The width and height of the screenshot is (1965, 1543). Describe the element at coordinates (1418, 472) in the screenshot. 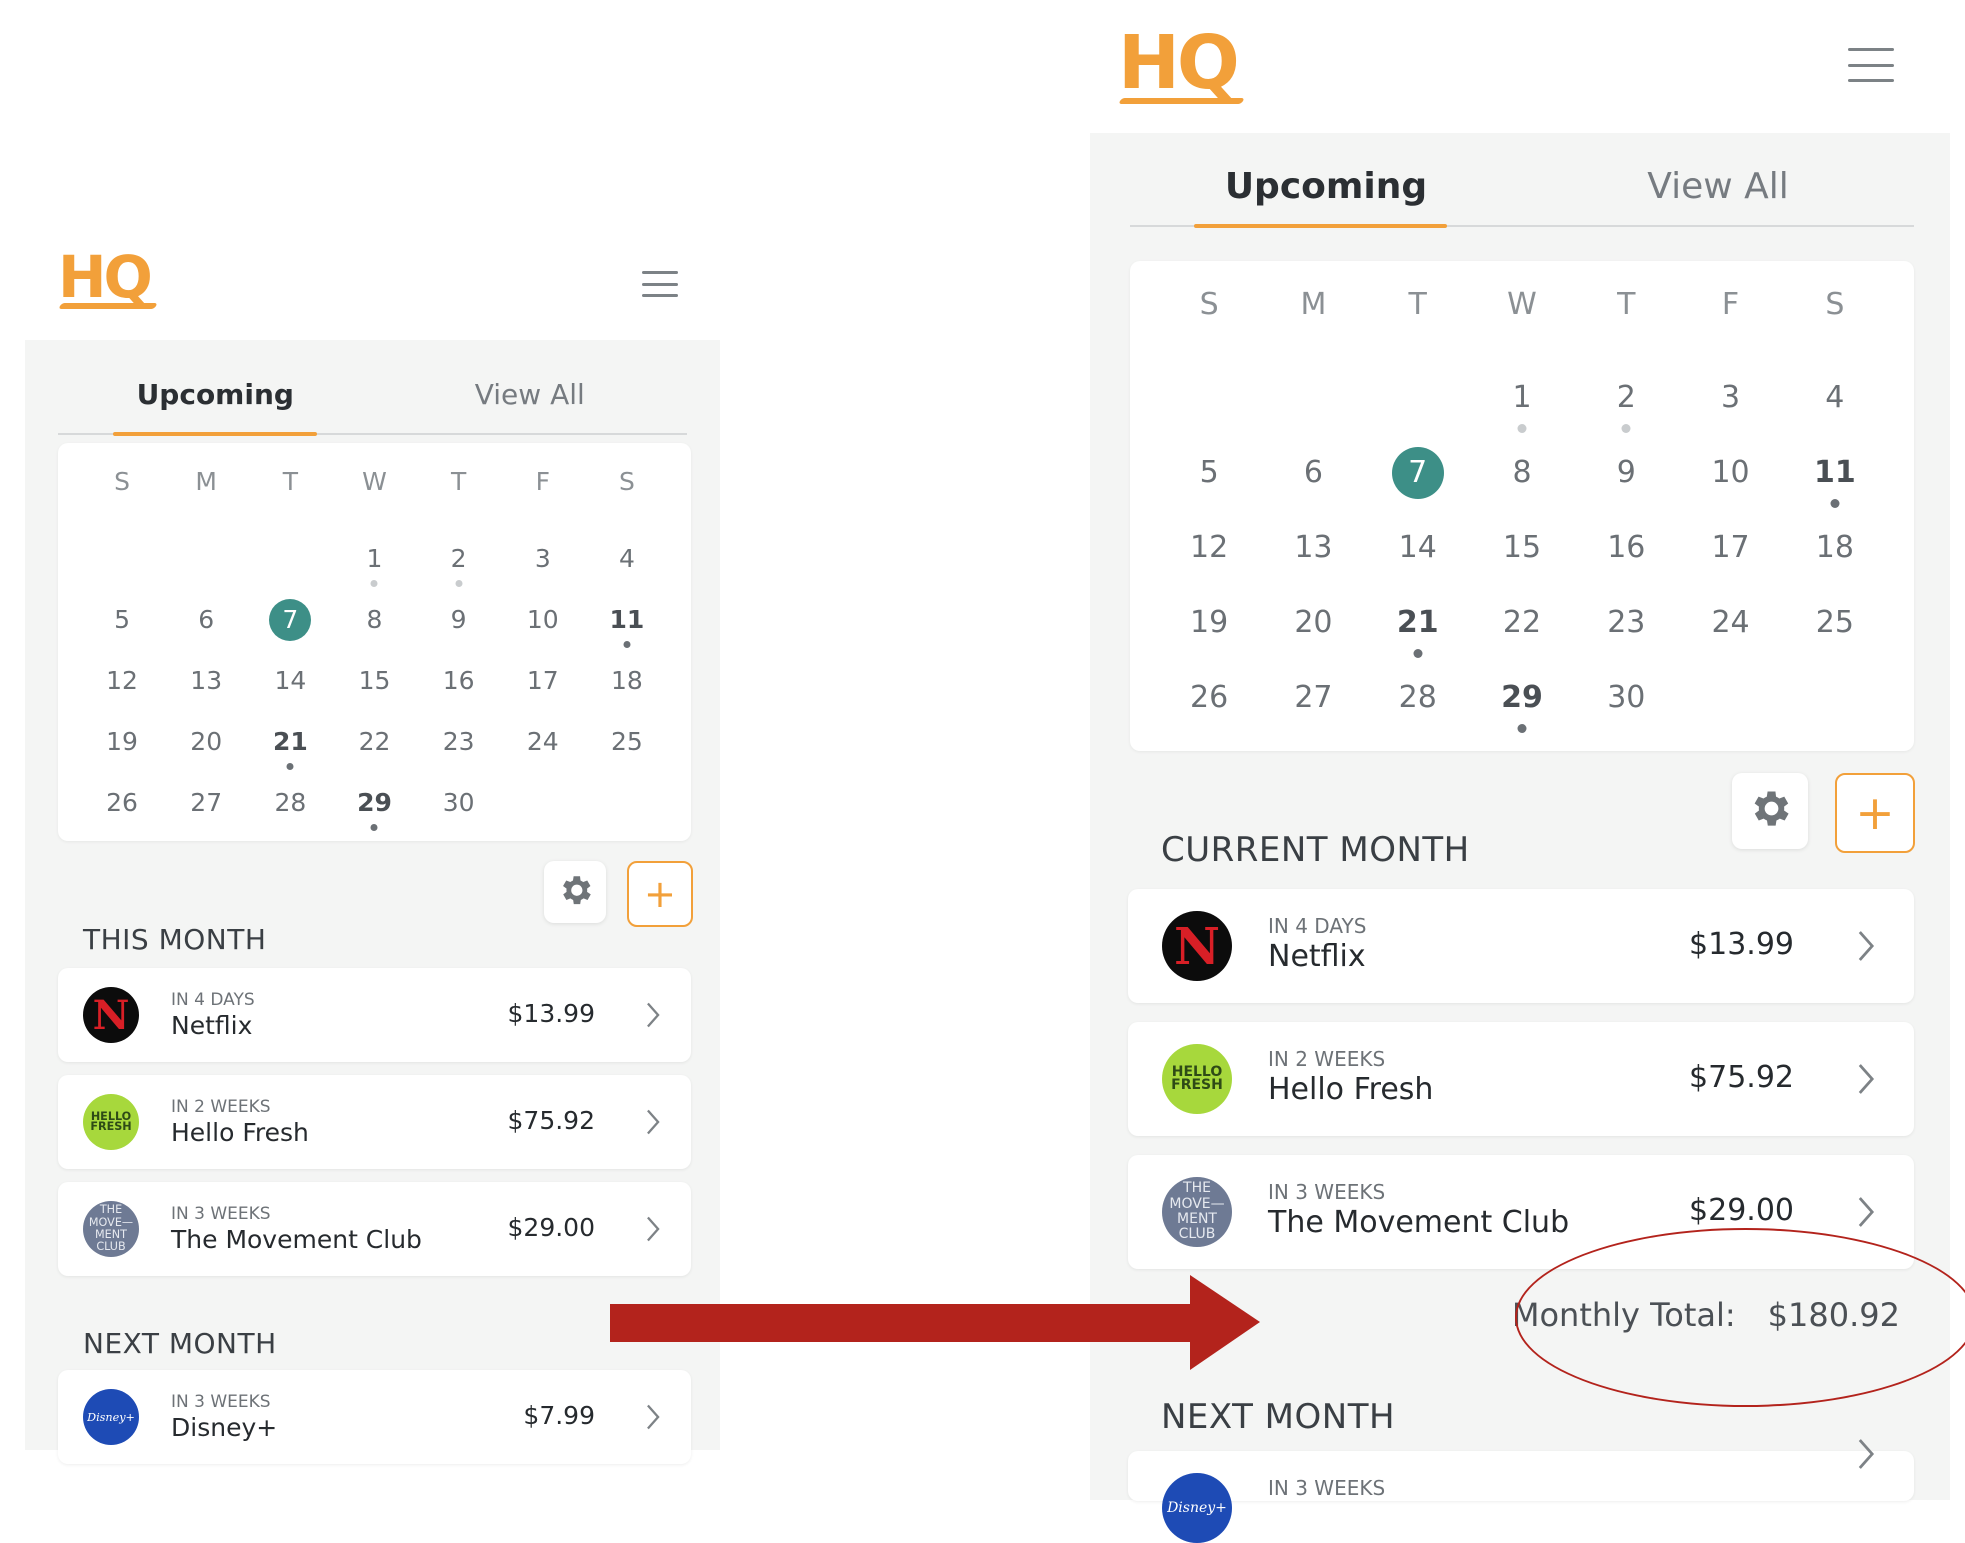

I see `day-number: 7` at that location.